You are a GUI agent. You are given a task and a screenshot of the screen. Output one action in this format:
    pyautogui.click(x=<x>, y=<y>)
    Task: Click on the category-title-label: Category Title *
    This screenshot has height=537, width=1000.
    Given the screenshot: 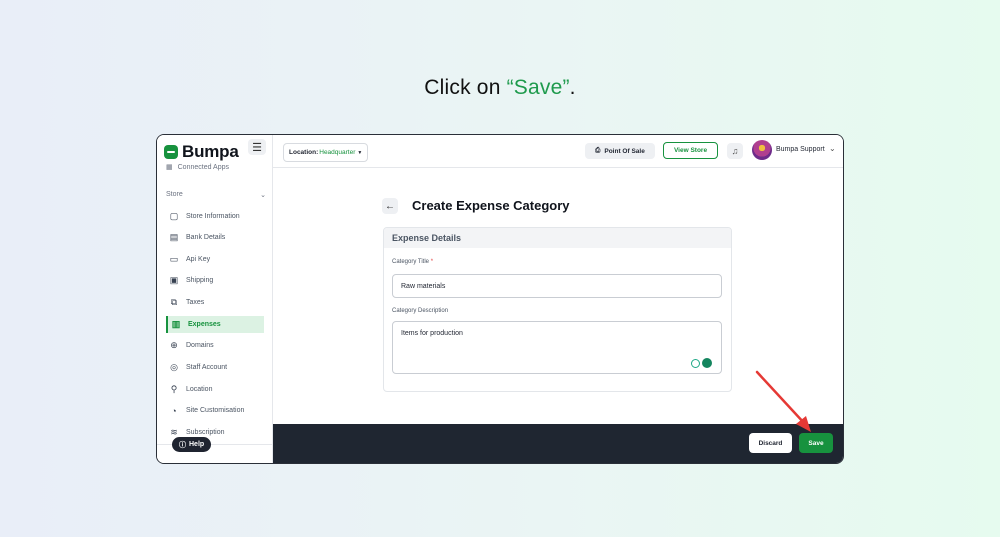 What is the action you would take?
    pyautogui.click(x=413, y=262)
    